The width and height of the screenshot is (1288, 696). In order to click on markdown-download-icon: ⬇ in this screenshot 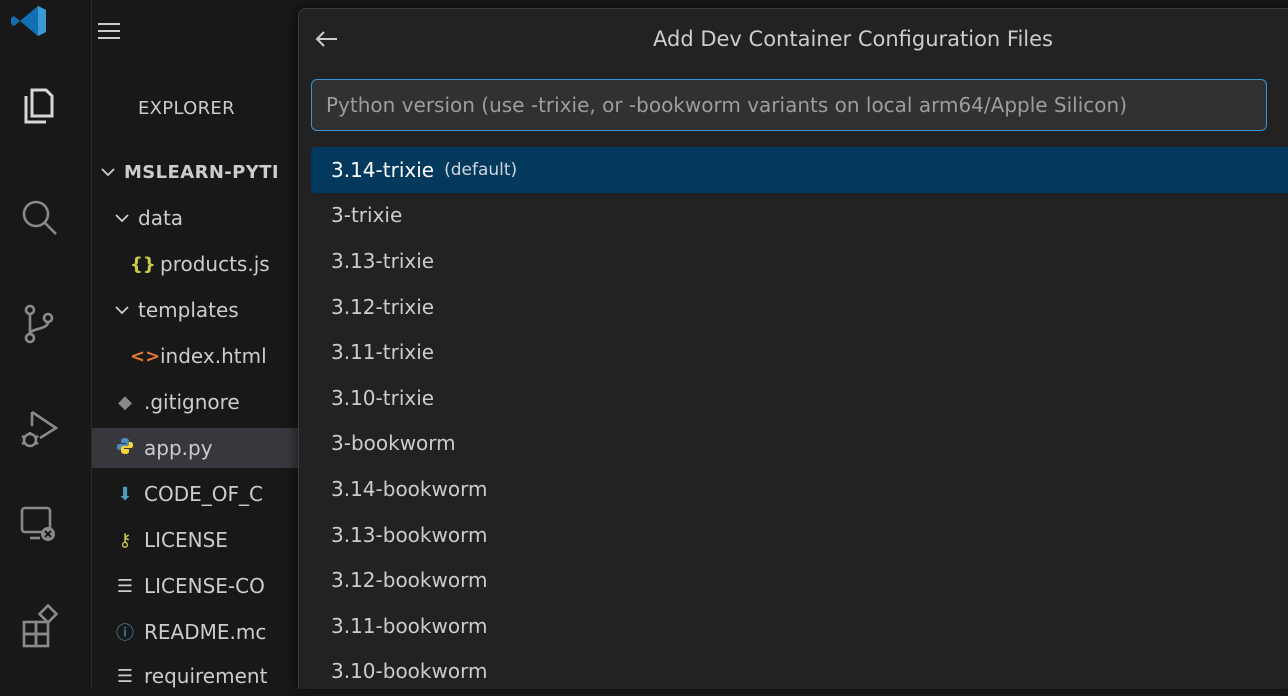, I will do `click(125, 494)`.